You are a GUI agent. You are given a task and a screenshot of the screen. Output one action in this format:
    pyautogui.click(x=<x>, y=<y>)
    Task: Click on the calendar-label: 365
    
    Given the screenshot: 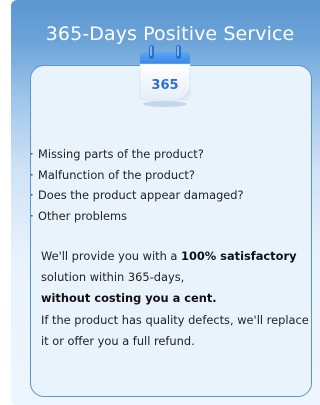 What is the action you would take?
    pyautogui.click(x=164, y=85)
    